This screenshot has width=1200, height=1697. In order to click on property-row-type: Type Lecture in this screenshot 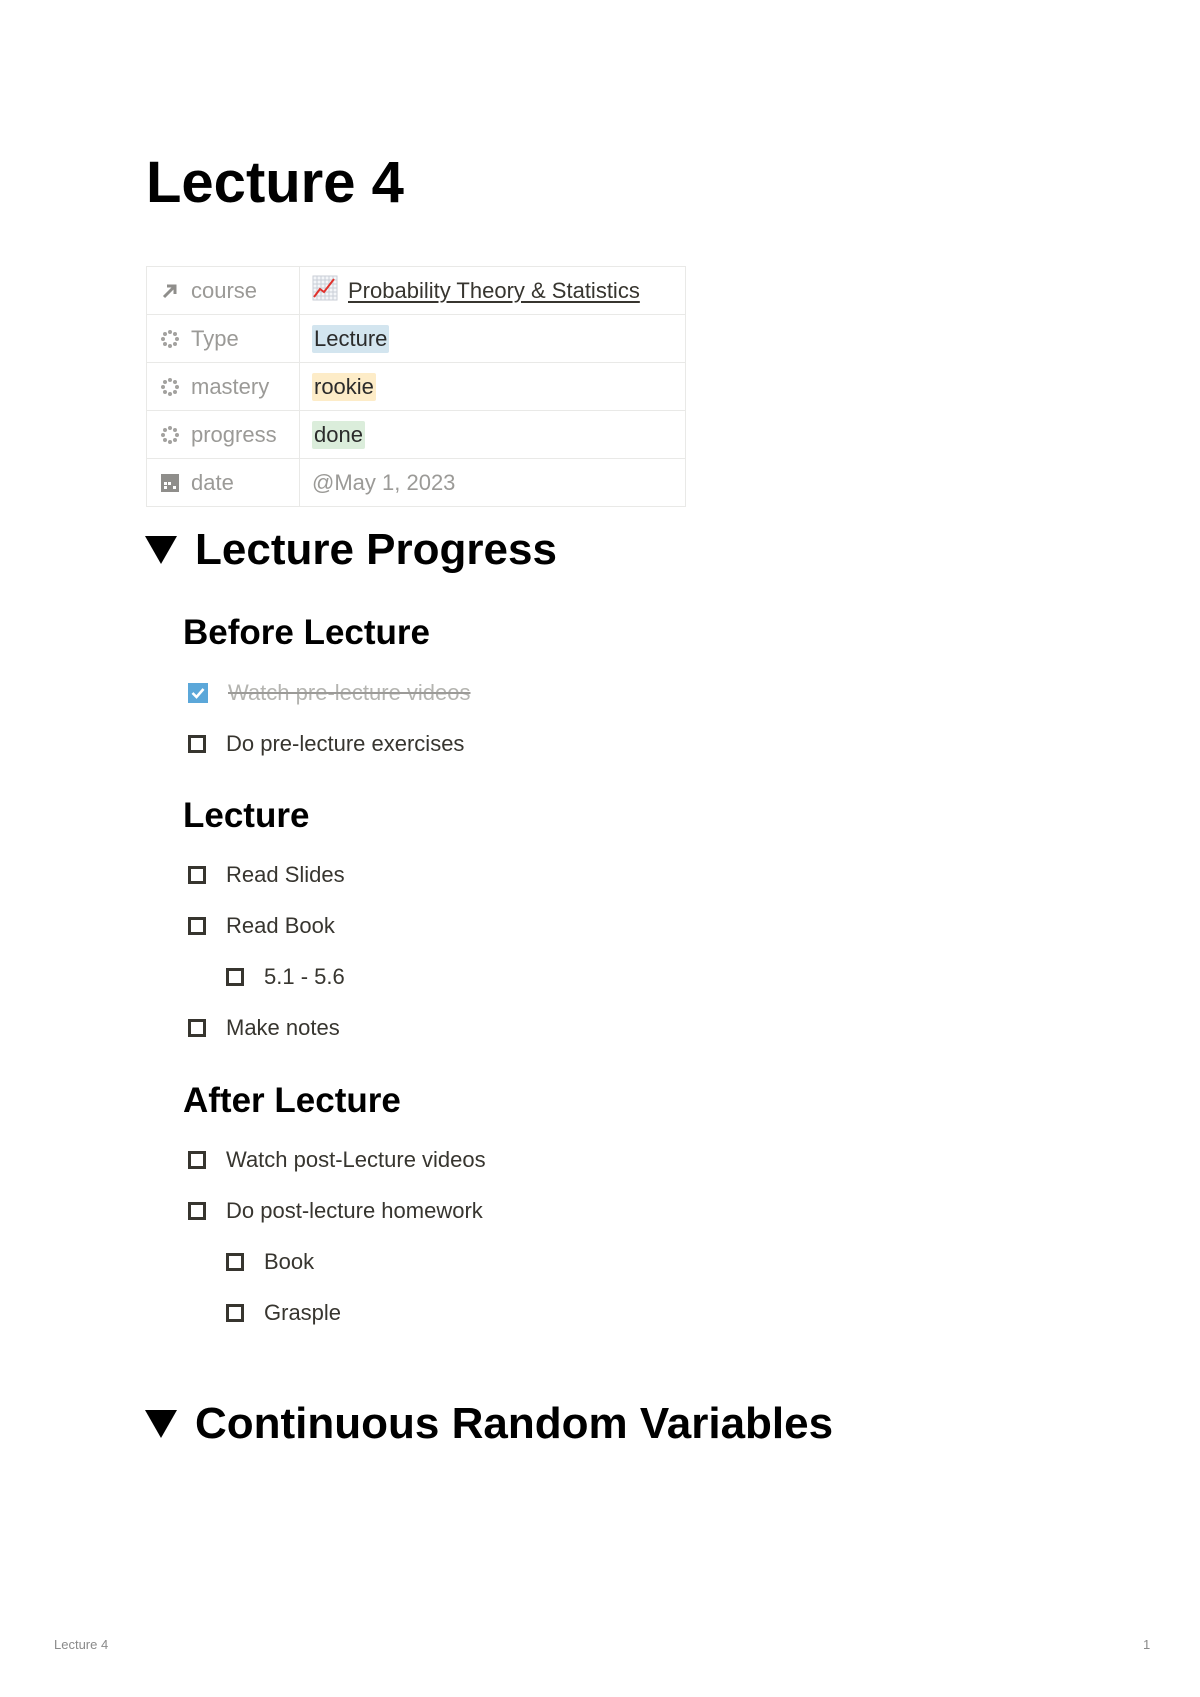, I will do `click(416, 338)`.